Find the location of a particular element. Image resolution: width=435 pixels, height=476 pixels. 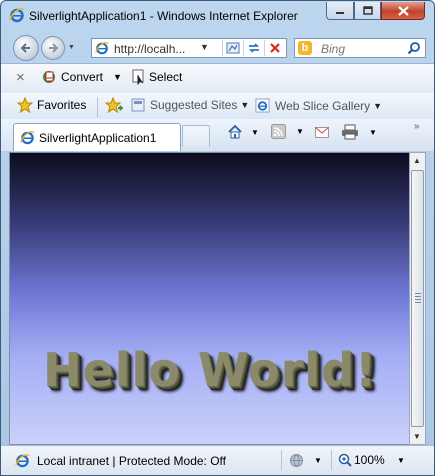

chevron-double-right-icon: » is located at coordinates (417, 126).